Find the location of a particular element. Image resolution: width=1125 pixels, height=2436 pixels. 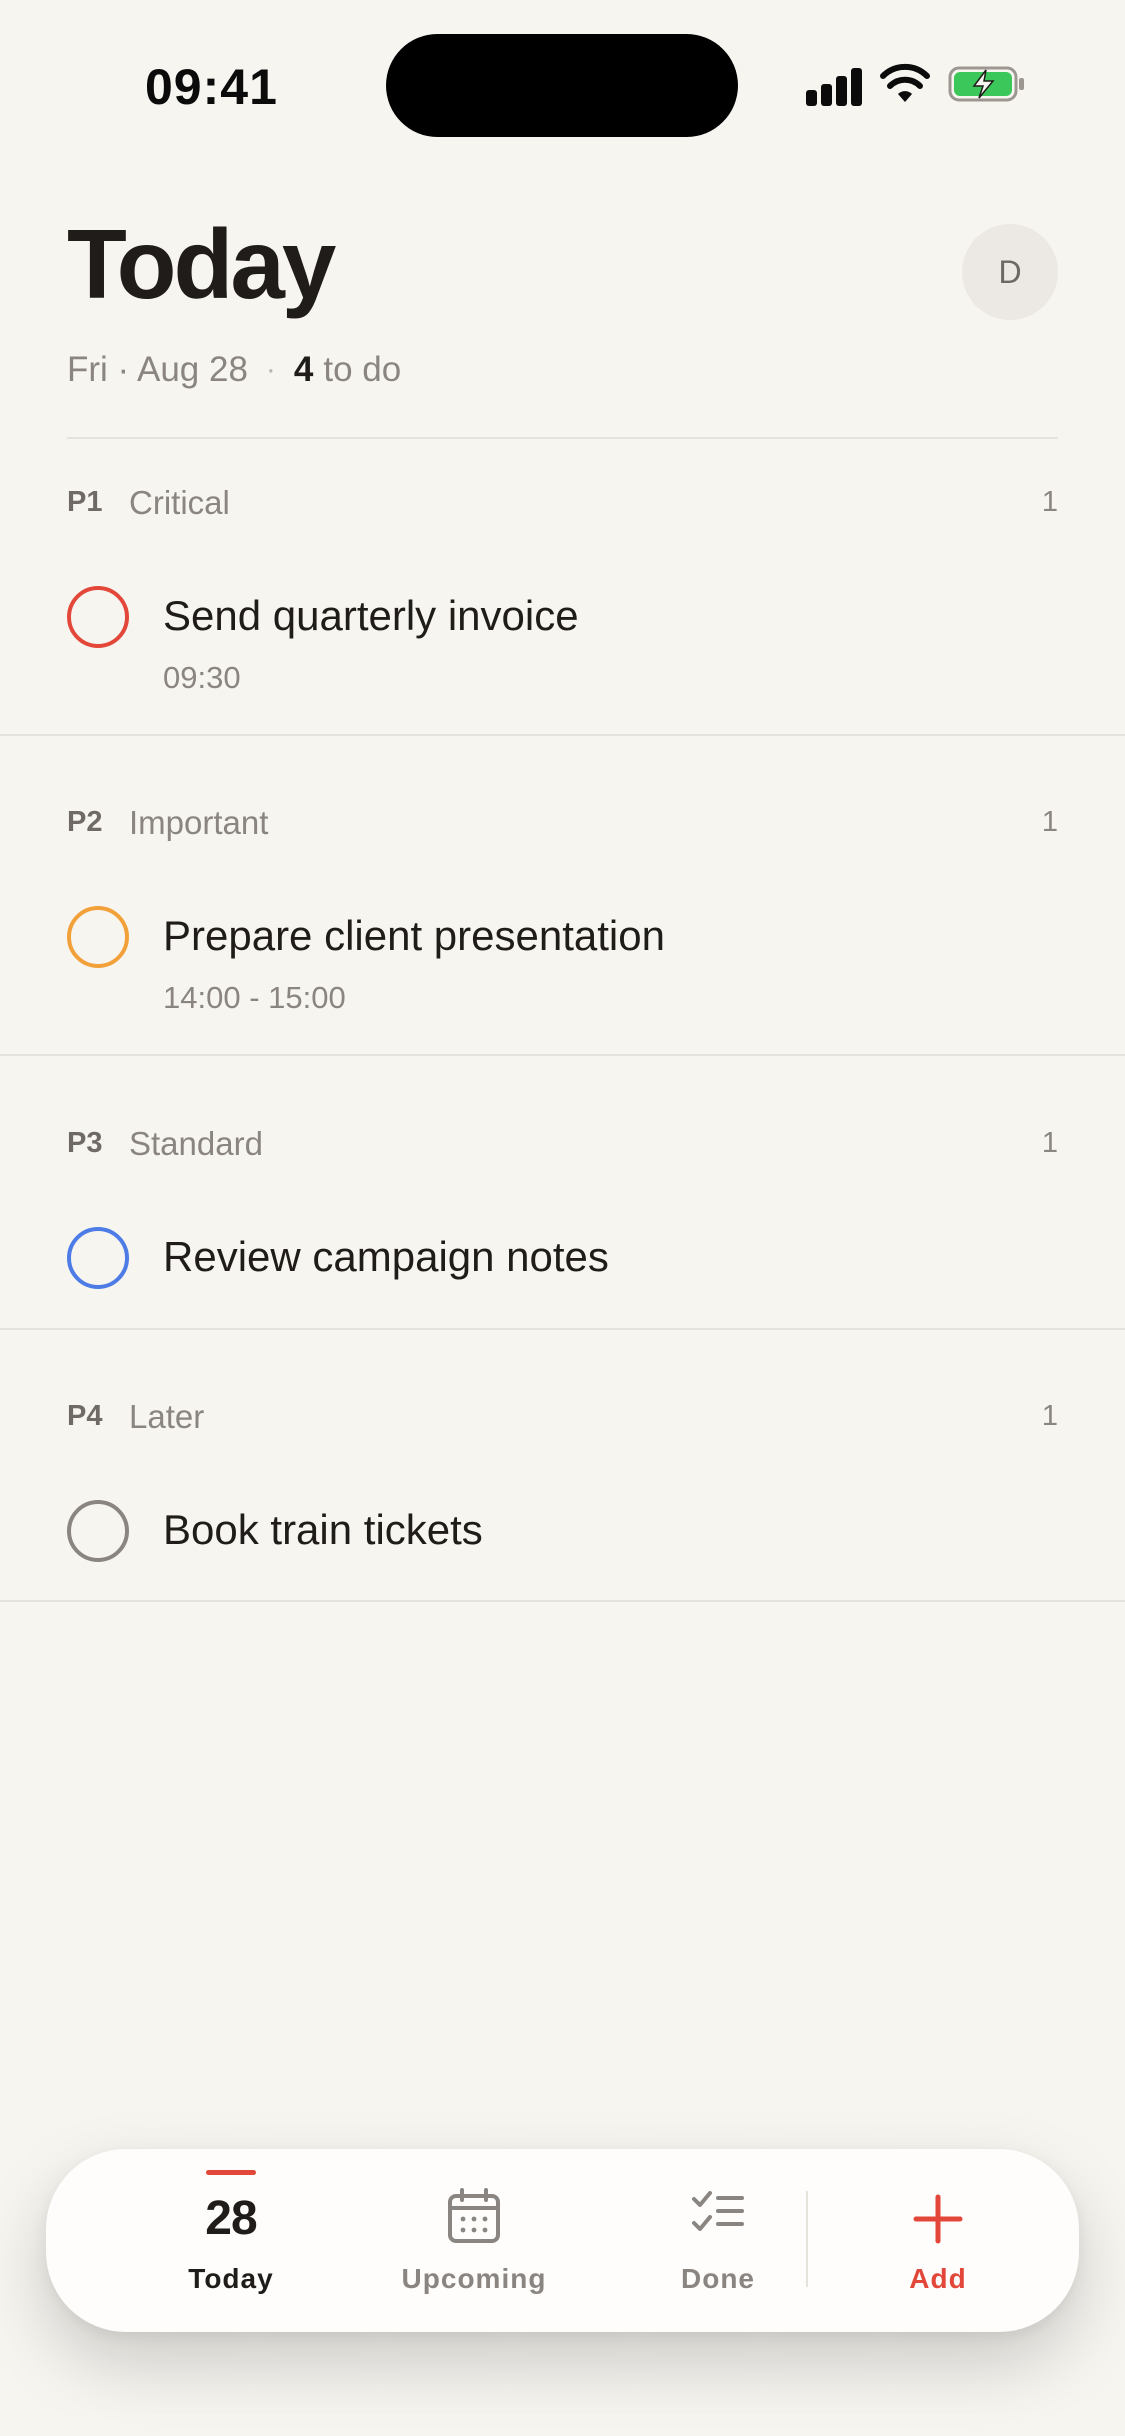

task-time: 14:00 - 15:00 is located at coordinates (254, 997).